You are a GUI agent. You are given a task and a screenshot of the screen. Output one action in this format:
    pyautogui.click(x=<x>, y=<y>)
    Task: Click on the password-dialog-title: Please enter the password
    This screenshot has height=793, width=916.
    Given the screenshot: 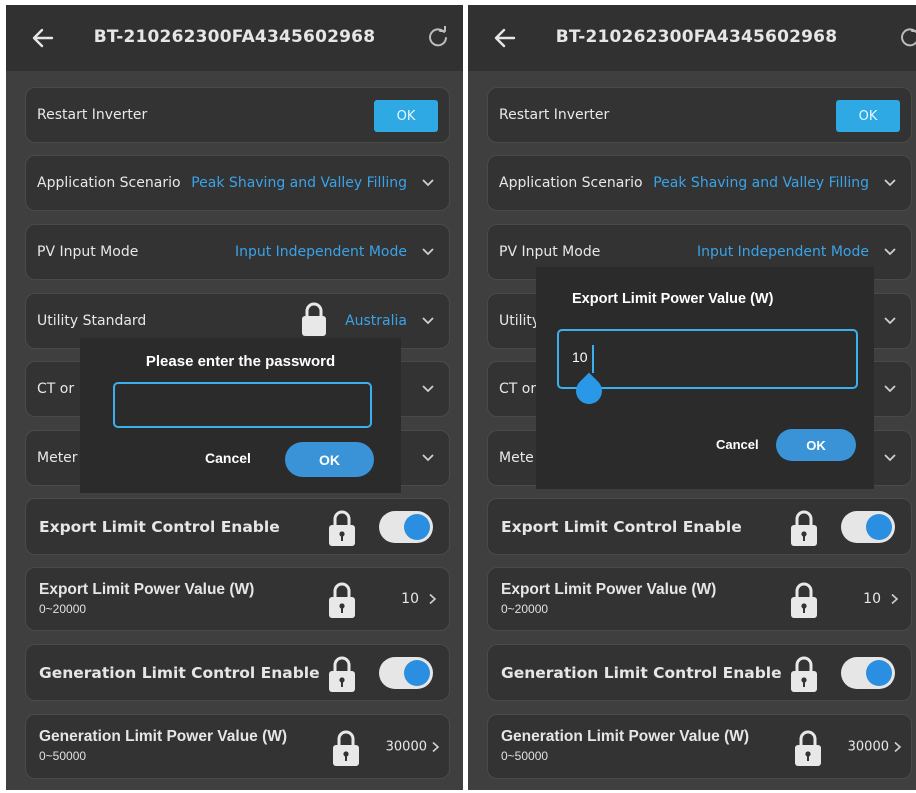 What is the action you would take?
    pyautogui.click(x=240, y=361)
    